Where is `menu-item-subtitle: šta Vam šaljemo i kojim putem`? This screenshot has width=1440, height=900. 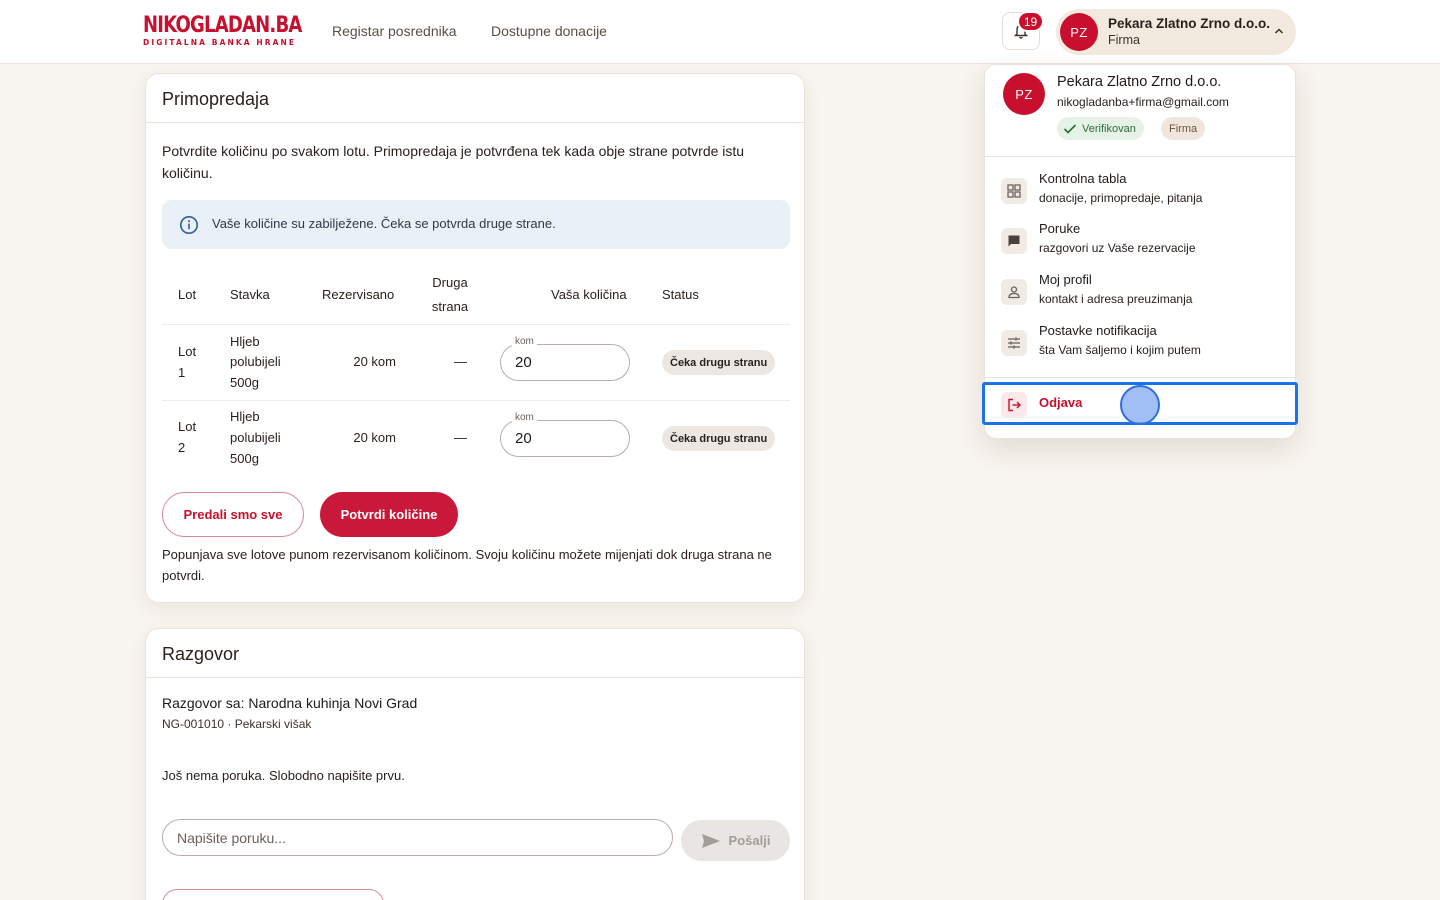 menu-item-subtitle: šta Vam šaljemo i kojim putem is located at coordinates (1120, 350).